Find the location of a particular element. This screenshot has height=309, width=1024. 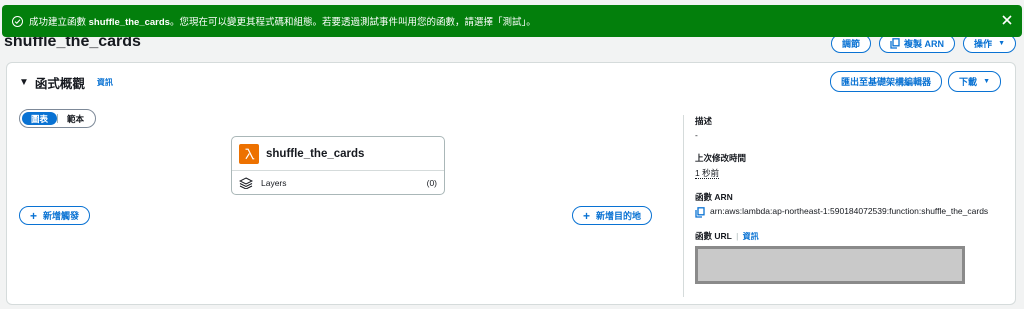

layers-count: (0) is located at coordinates (431, 183).